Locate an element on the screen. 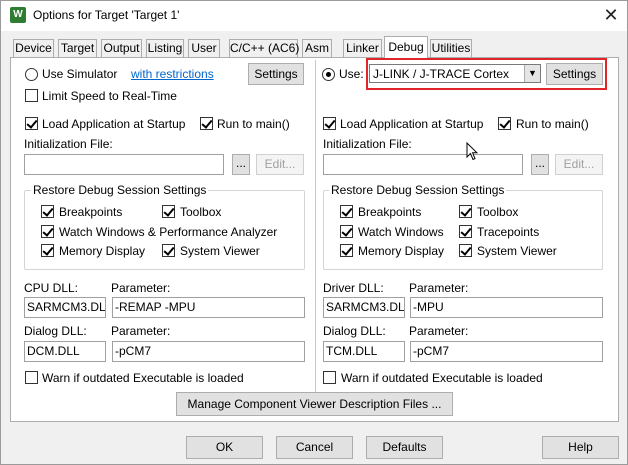 The height and width of the screenshot is (465, 628). dialog-dll-input-right: TCM.DLL is located at coordinates (364, 351).